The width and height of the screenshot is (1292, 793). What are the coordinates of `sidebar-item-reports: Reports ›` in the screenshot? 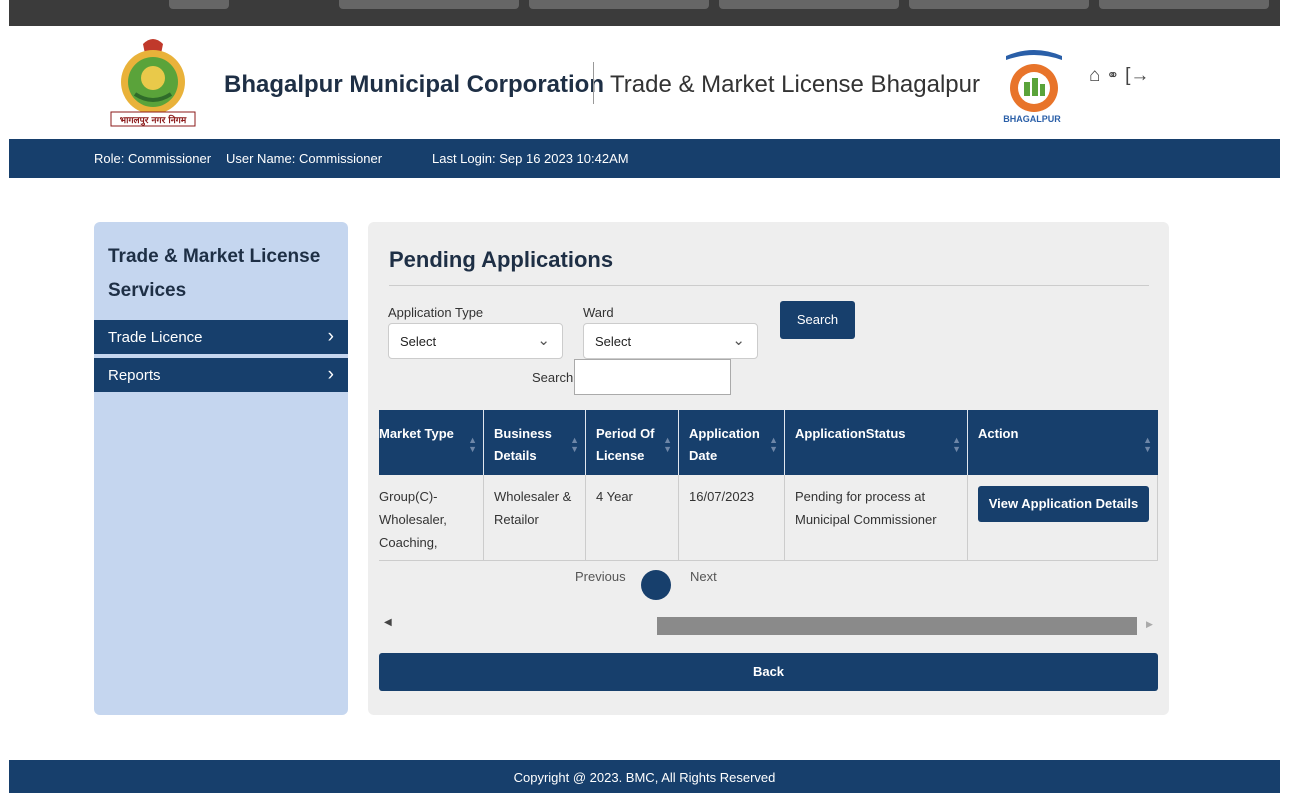 It's located at (221, 375).